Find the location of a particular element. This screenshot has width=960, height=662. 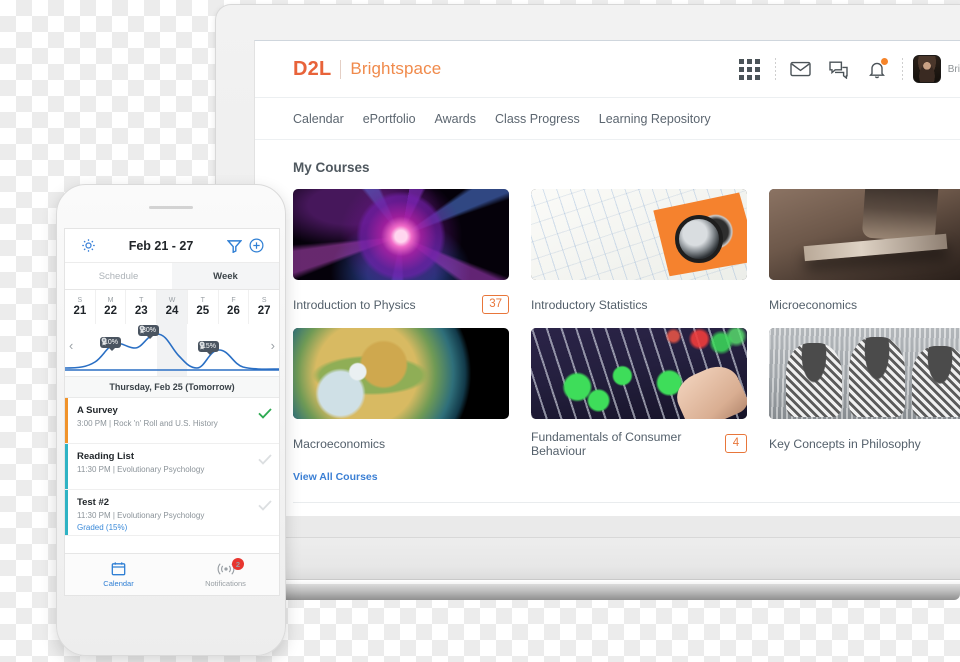

course-card: Microeconomics is located at coordinates (864, 254).